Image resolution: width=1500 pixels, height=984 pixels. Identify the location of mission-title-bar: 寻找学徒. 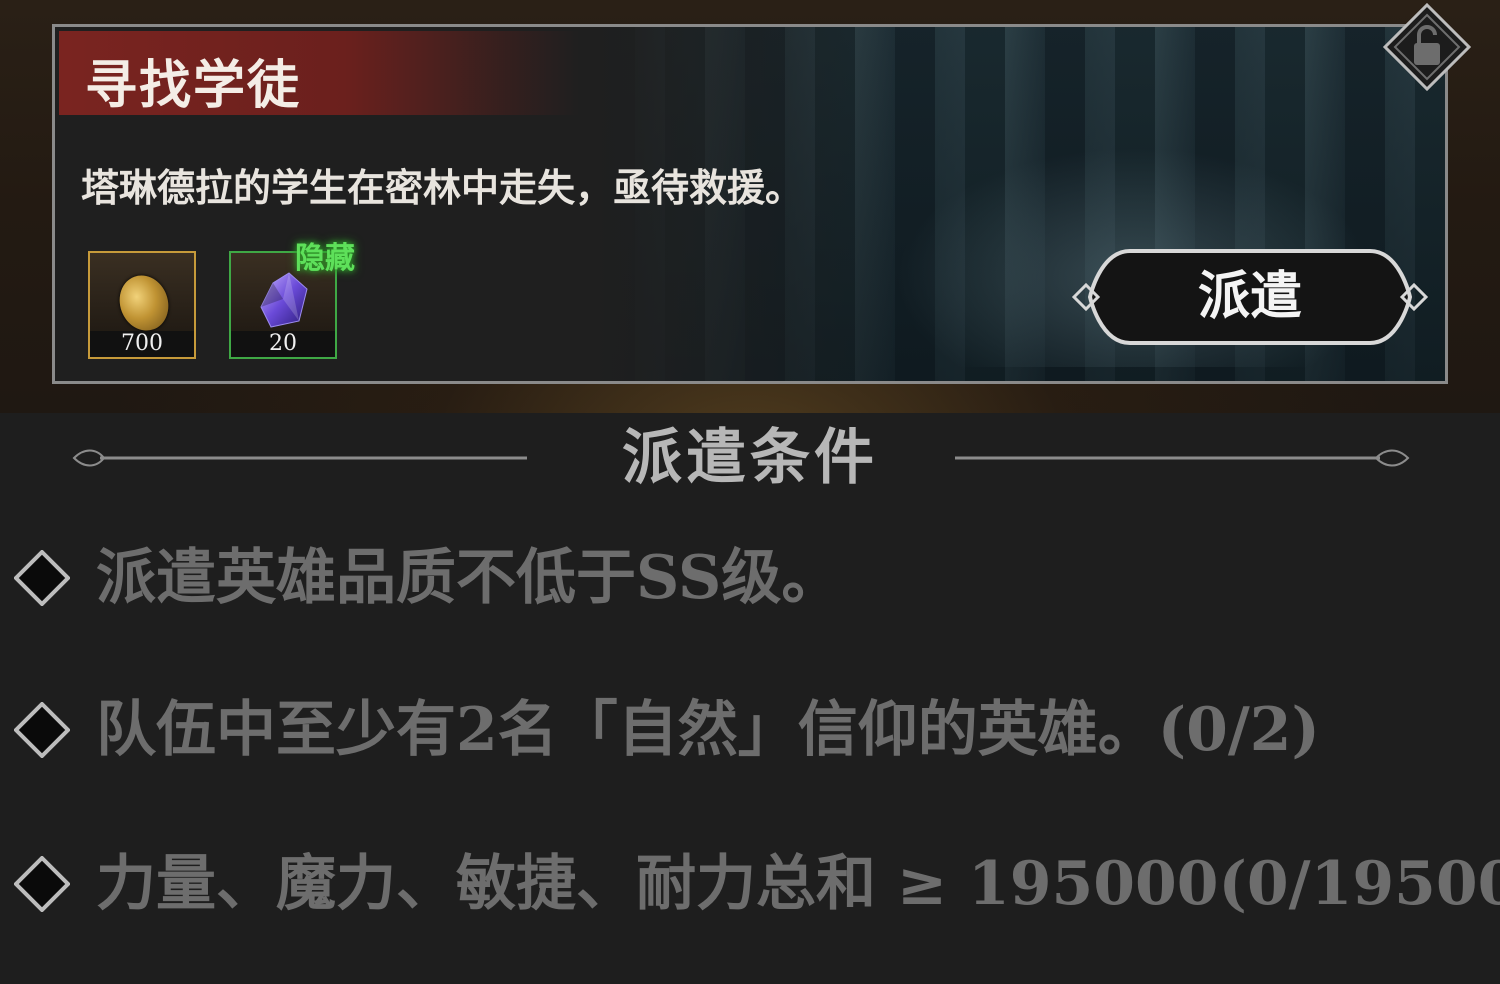
(319, 73).